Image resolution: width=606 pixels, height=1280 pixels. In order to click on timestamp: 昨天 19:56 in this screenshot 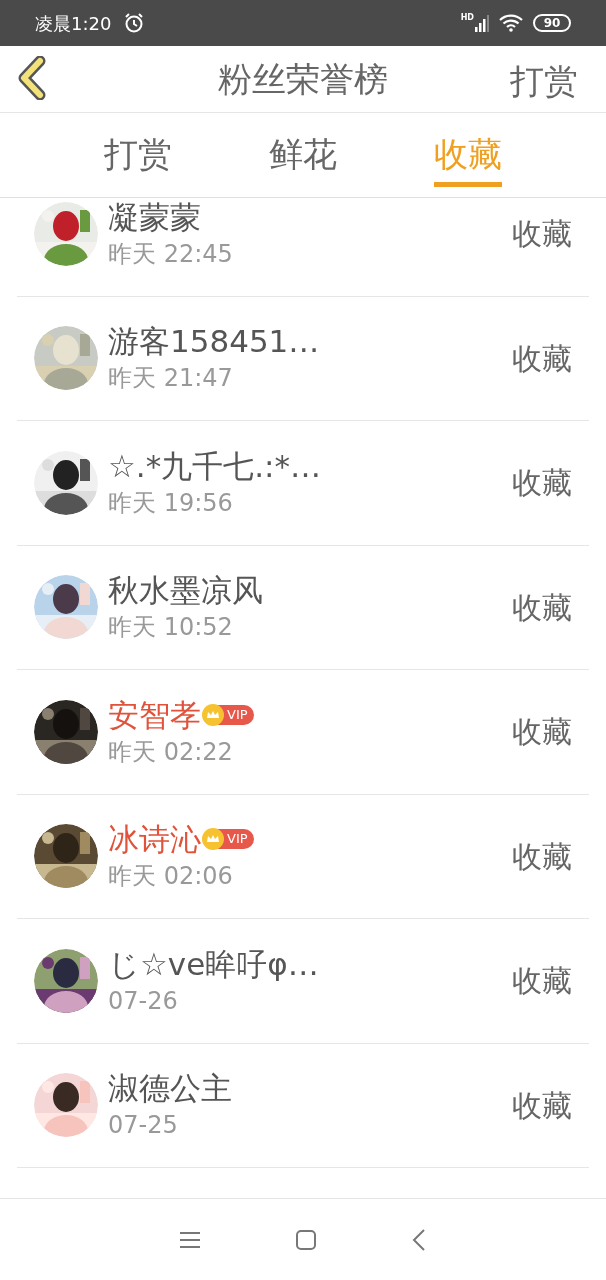, I will do `click(171, 503)`.